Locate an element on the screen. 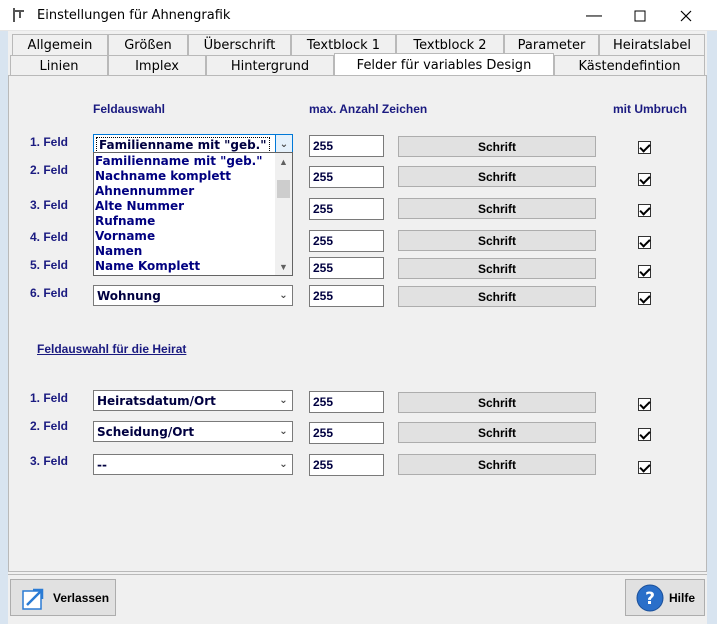 This screenshot has width=717, height=624. field-3-wrap-checkbox is located at coordinates (644, 210).